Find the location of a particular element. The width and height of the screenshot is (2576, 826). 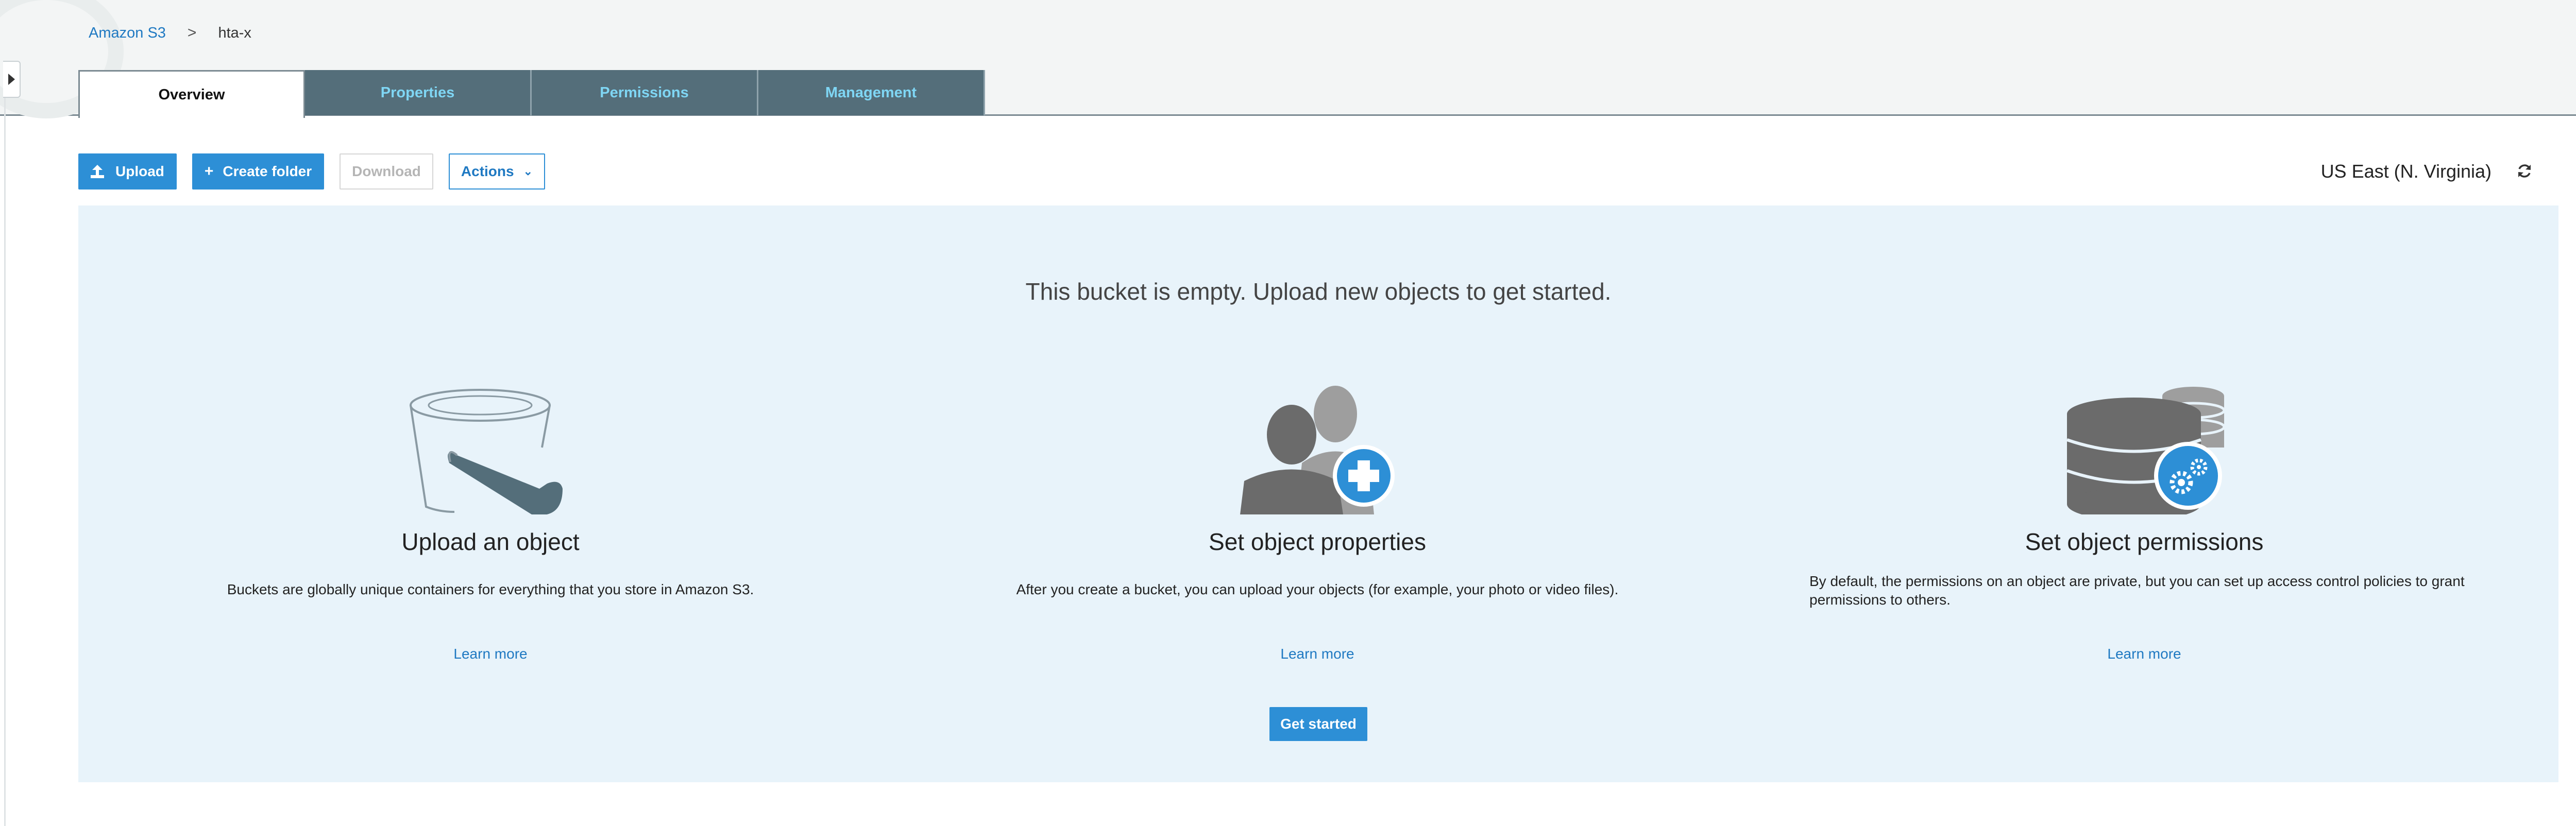

get-started-button: Get started is located at coordinates (1318, 724).